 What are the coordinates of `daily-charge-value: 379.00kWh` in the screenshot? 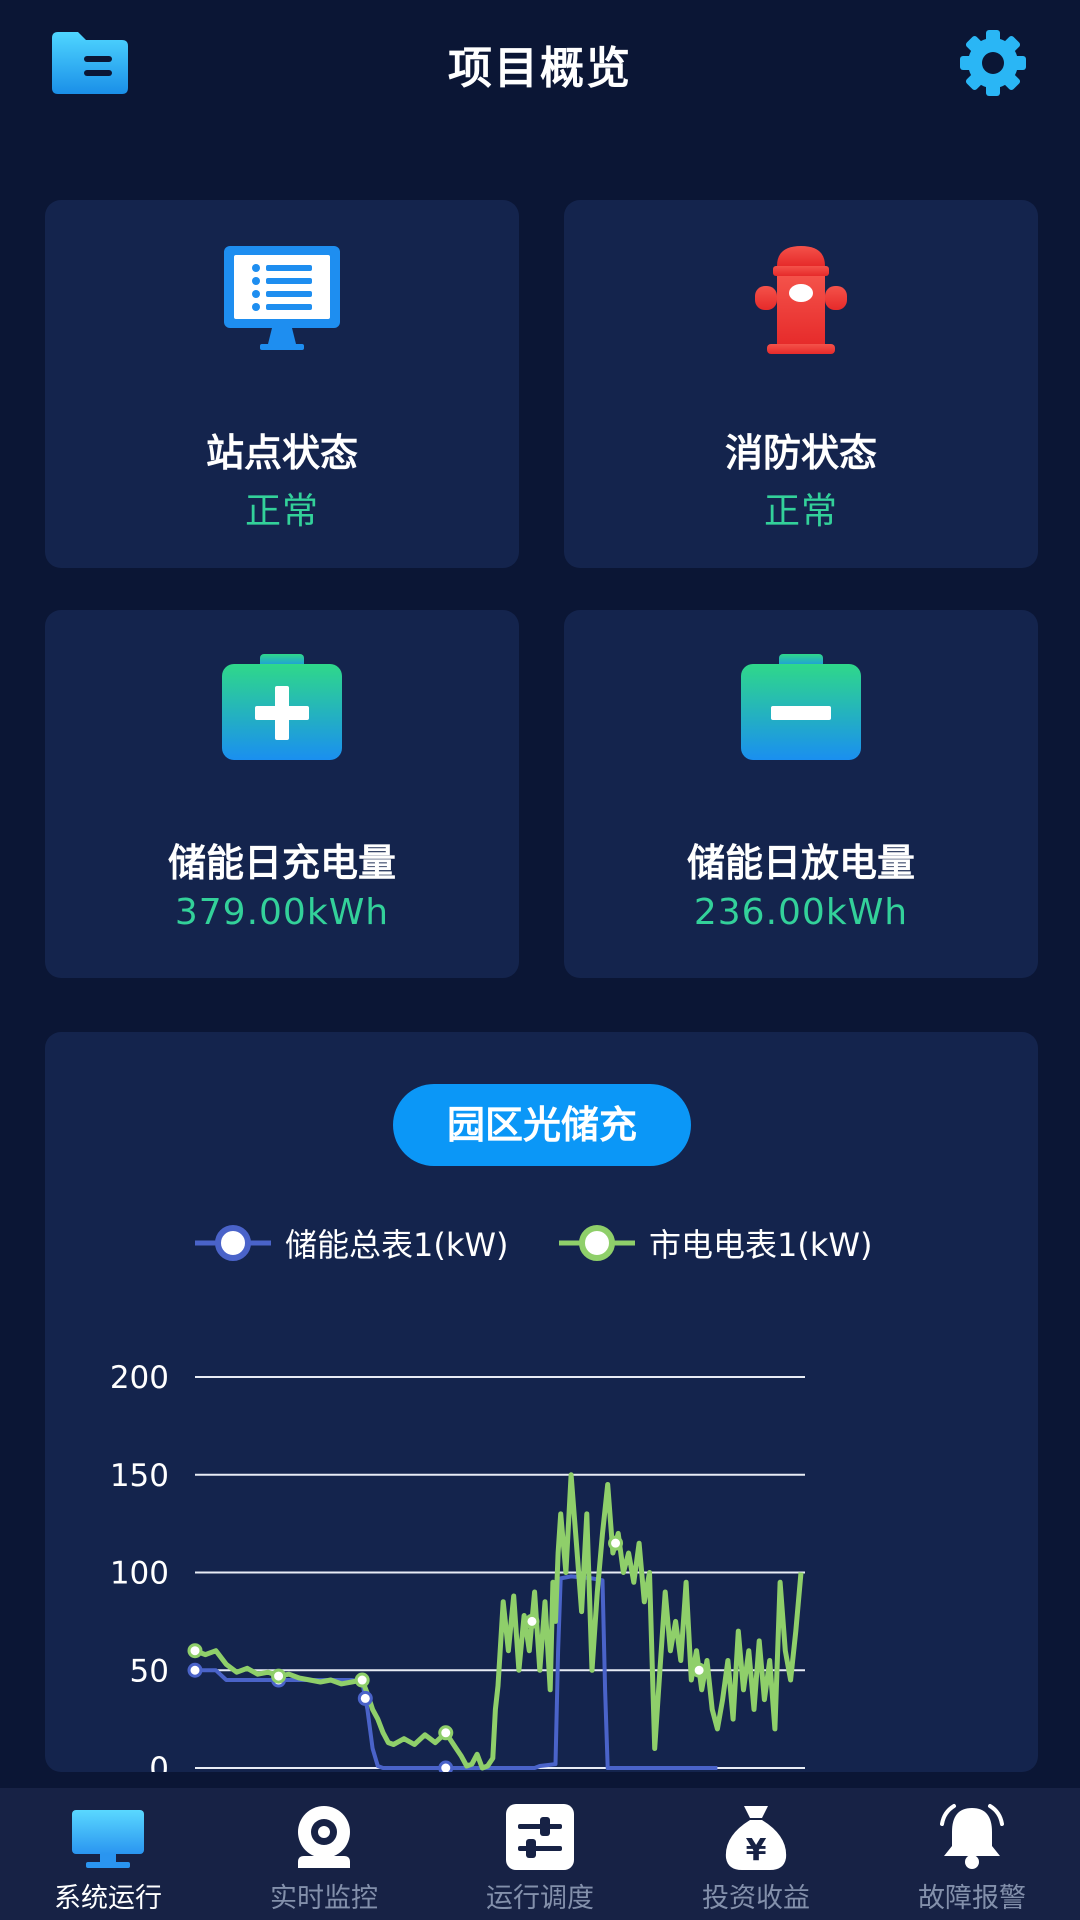 It's located at (282, 912).